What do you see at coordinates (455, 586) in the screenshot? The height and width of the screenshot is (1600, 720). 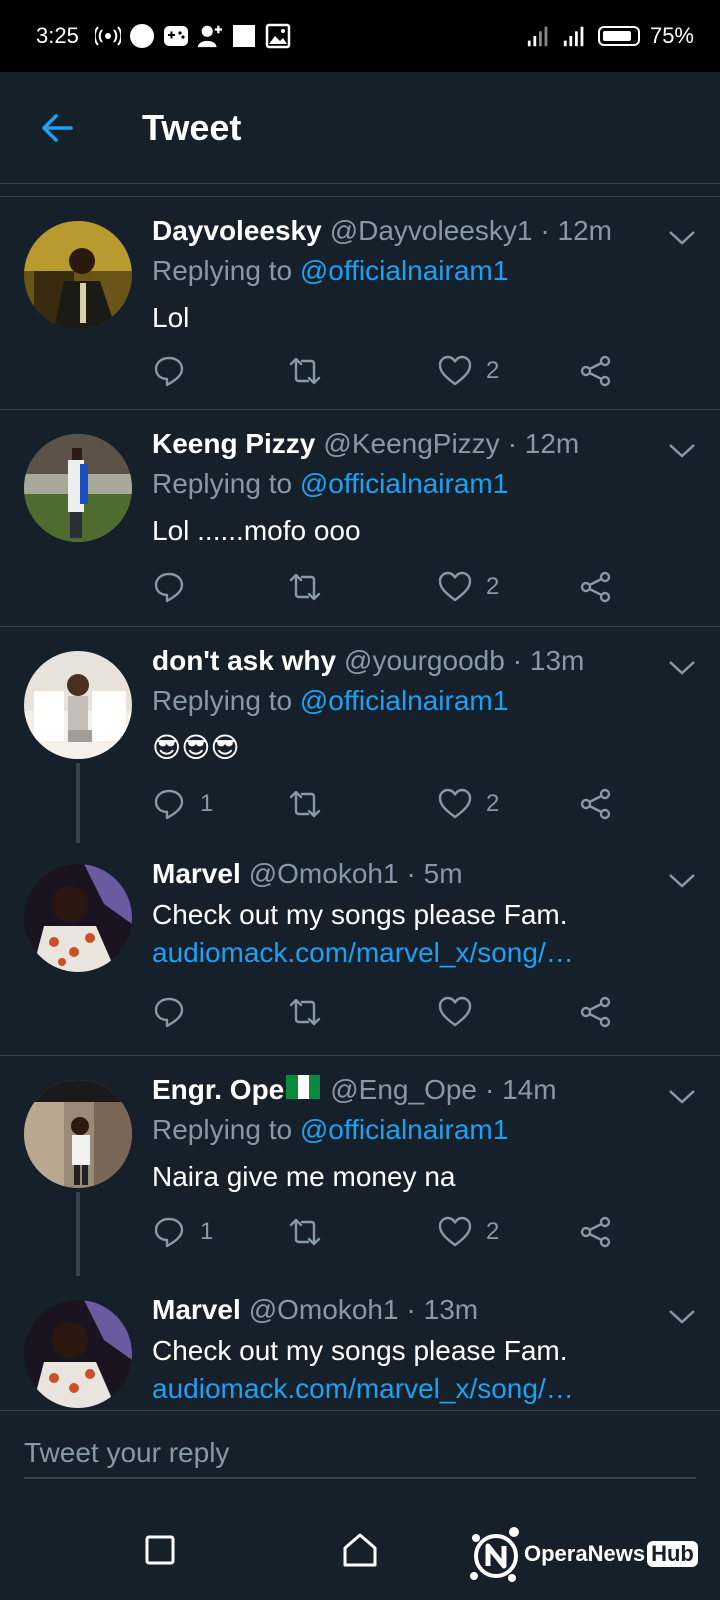 I see `heart-icon` at bounding box center [455, 586].